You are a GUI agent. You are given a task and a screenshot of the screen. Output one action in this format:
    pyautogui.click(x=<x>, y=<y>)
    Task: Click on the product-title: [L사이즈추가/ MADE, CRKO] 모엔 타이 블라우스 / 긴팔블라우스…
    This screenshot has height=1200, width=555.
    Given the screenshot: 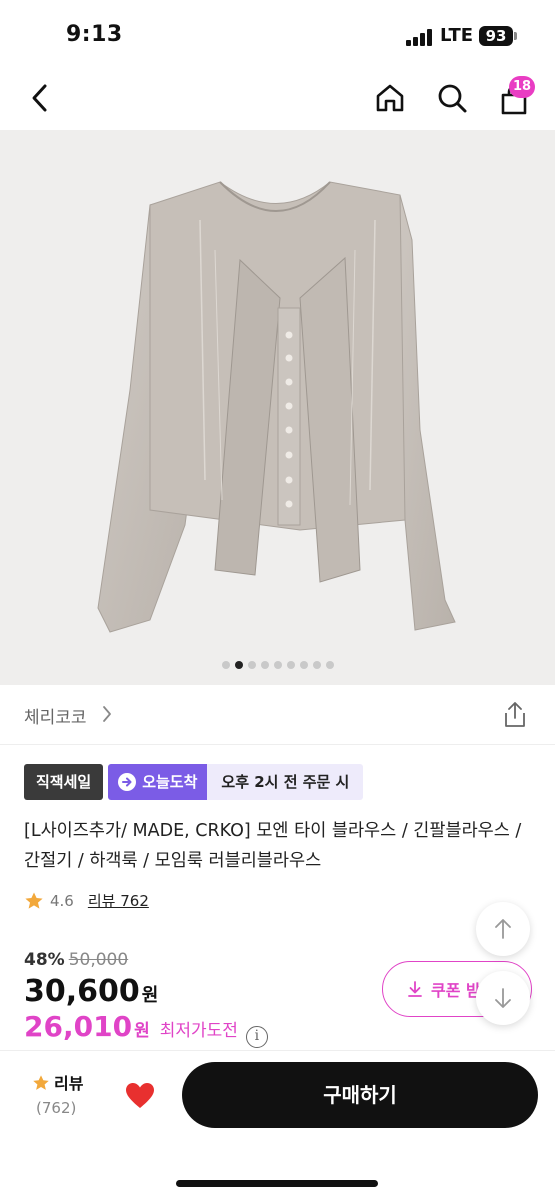 What is the action you would take?
    pyautogui.click(x=273, y=846)
    